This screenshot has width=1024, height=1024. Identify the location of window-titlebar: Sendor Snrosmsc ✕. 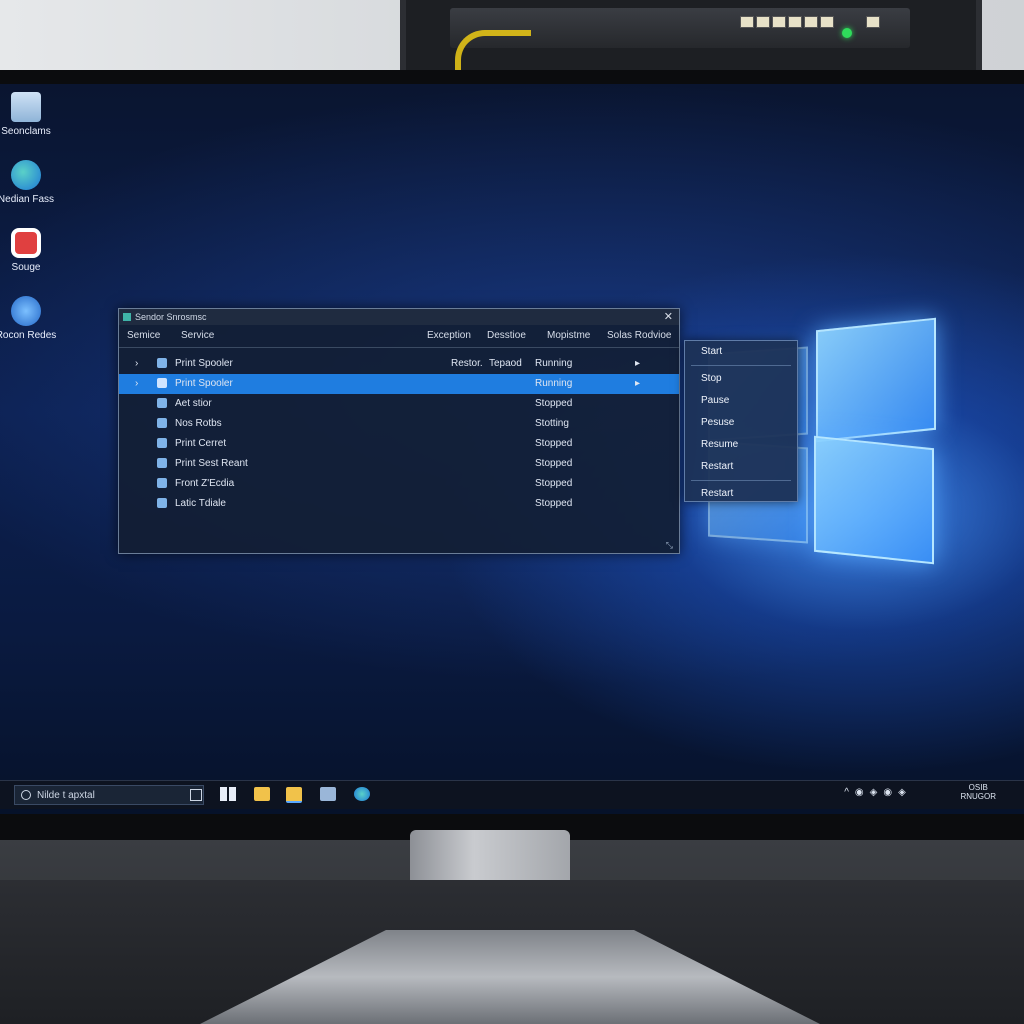
(399, 317).